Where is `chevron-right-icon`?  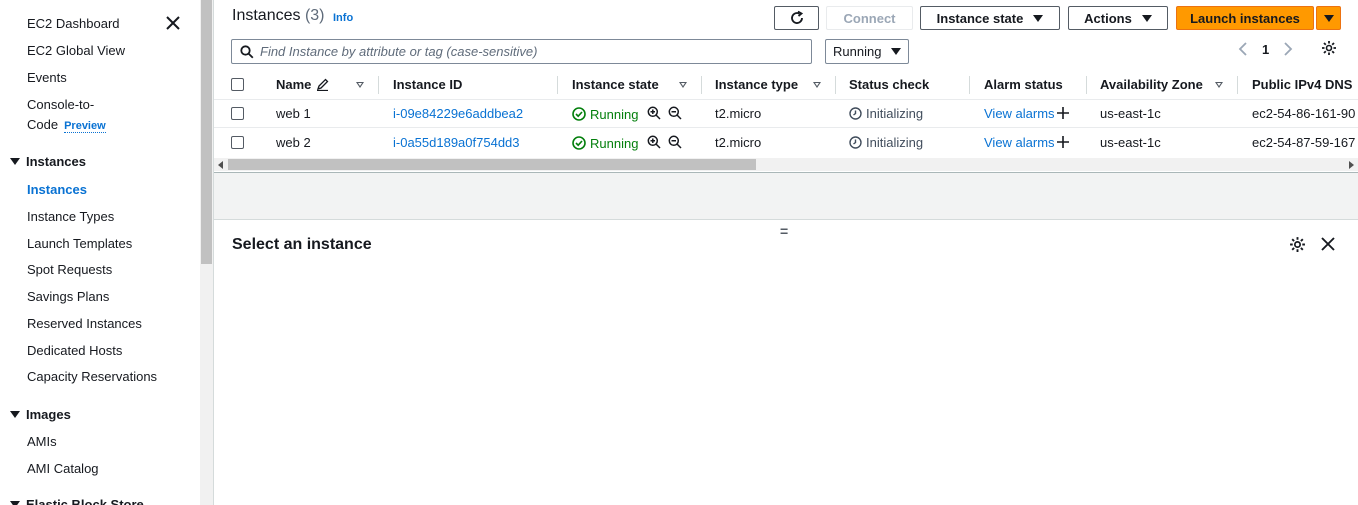 chevron-right-icon is located at coordinates (1288, 49).